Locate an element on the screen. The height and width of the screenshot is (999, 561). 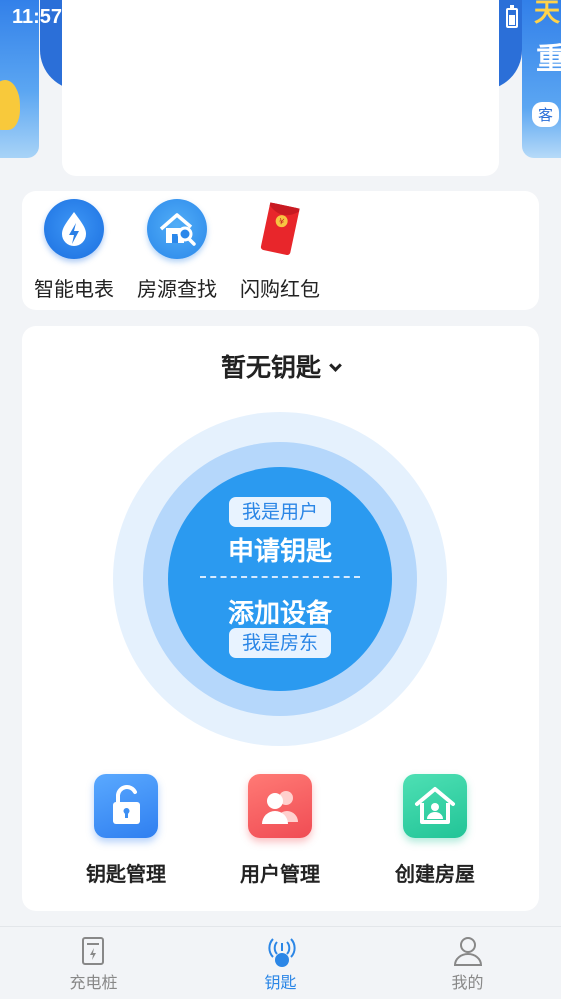
bottom-nav: 充电桩 钥匙 我的 is located at coordinates (280, 962).